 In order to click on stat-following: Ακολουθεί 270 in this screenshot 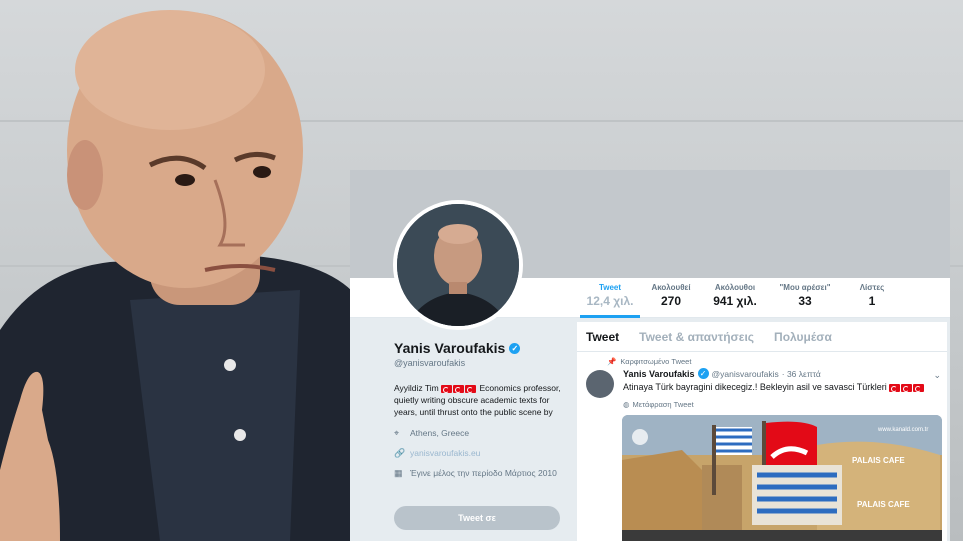, I will do `click(671, 298)`.